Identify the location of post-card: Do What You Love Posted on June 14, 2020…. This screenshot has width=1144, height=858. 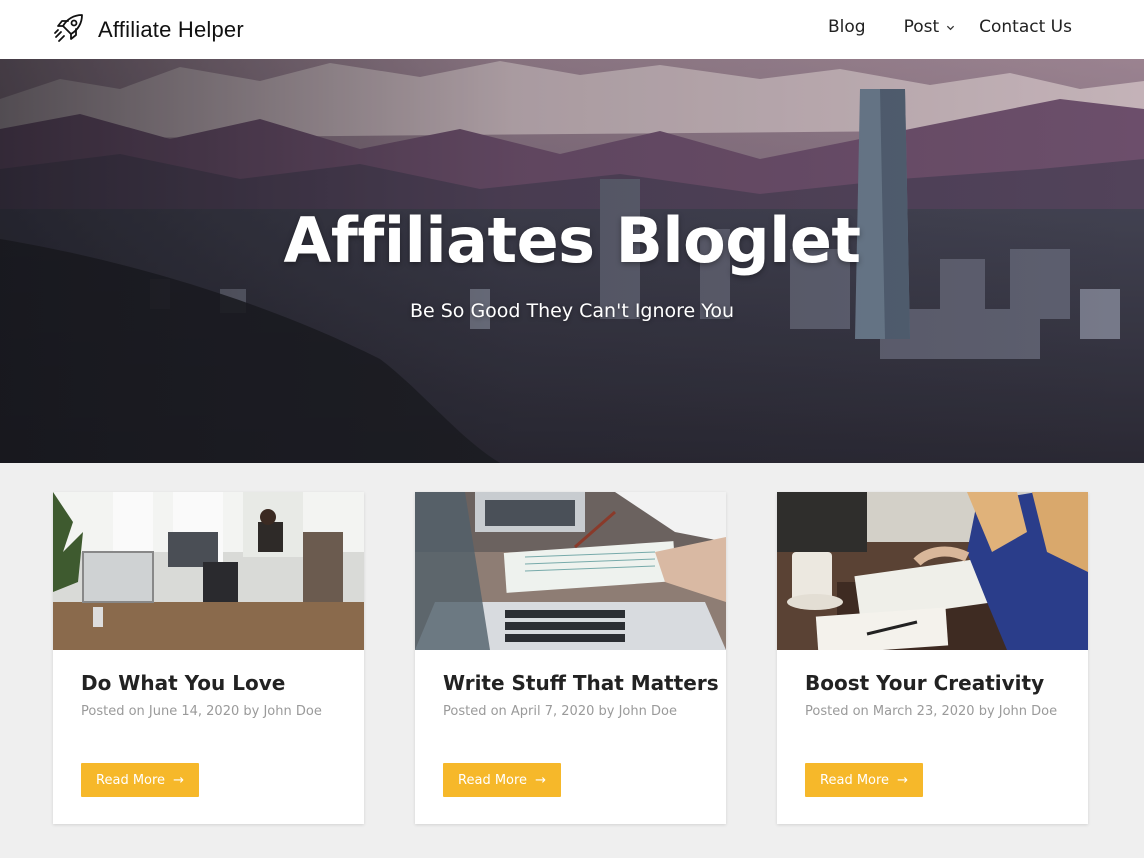
(208, 658).